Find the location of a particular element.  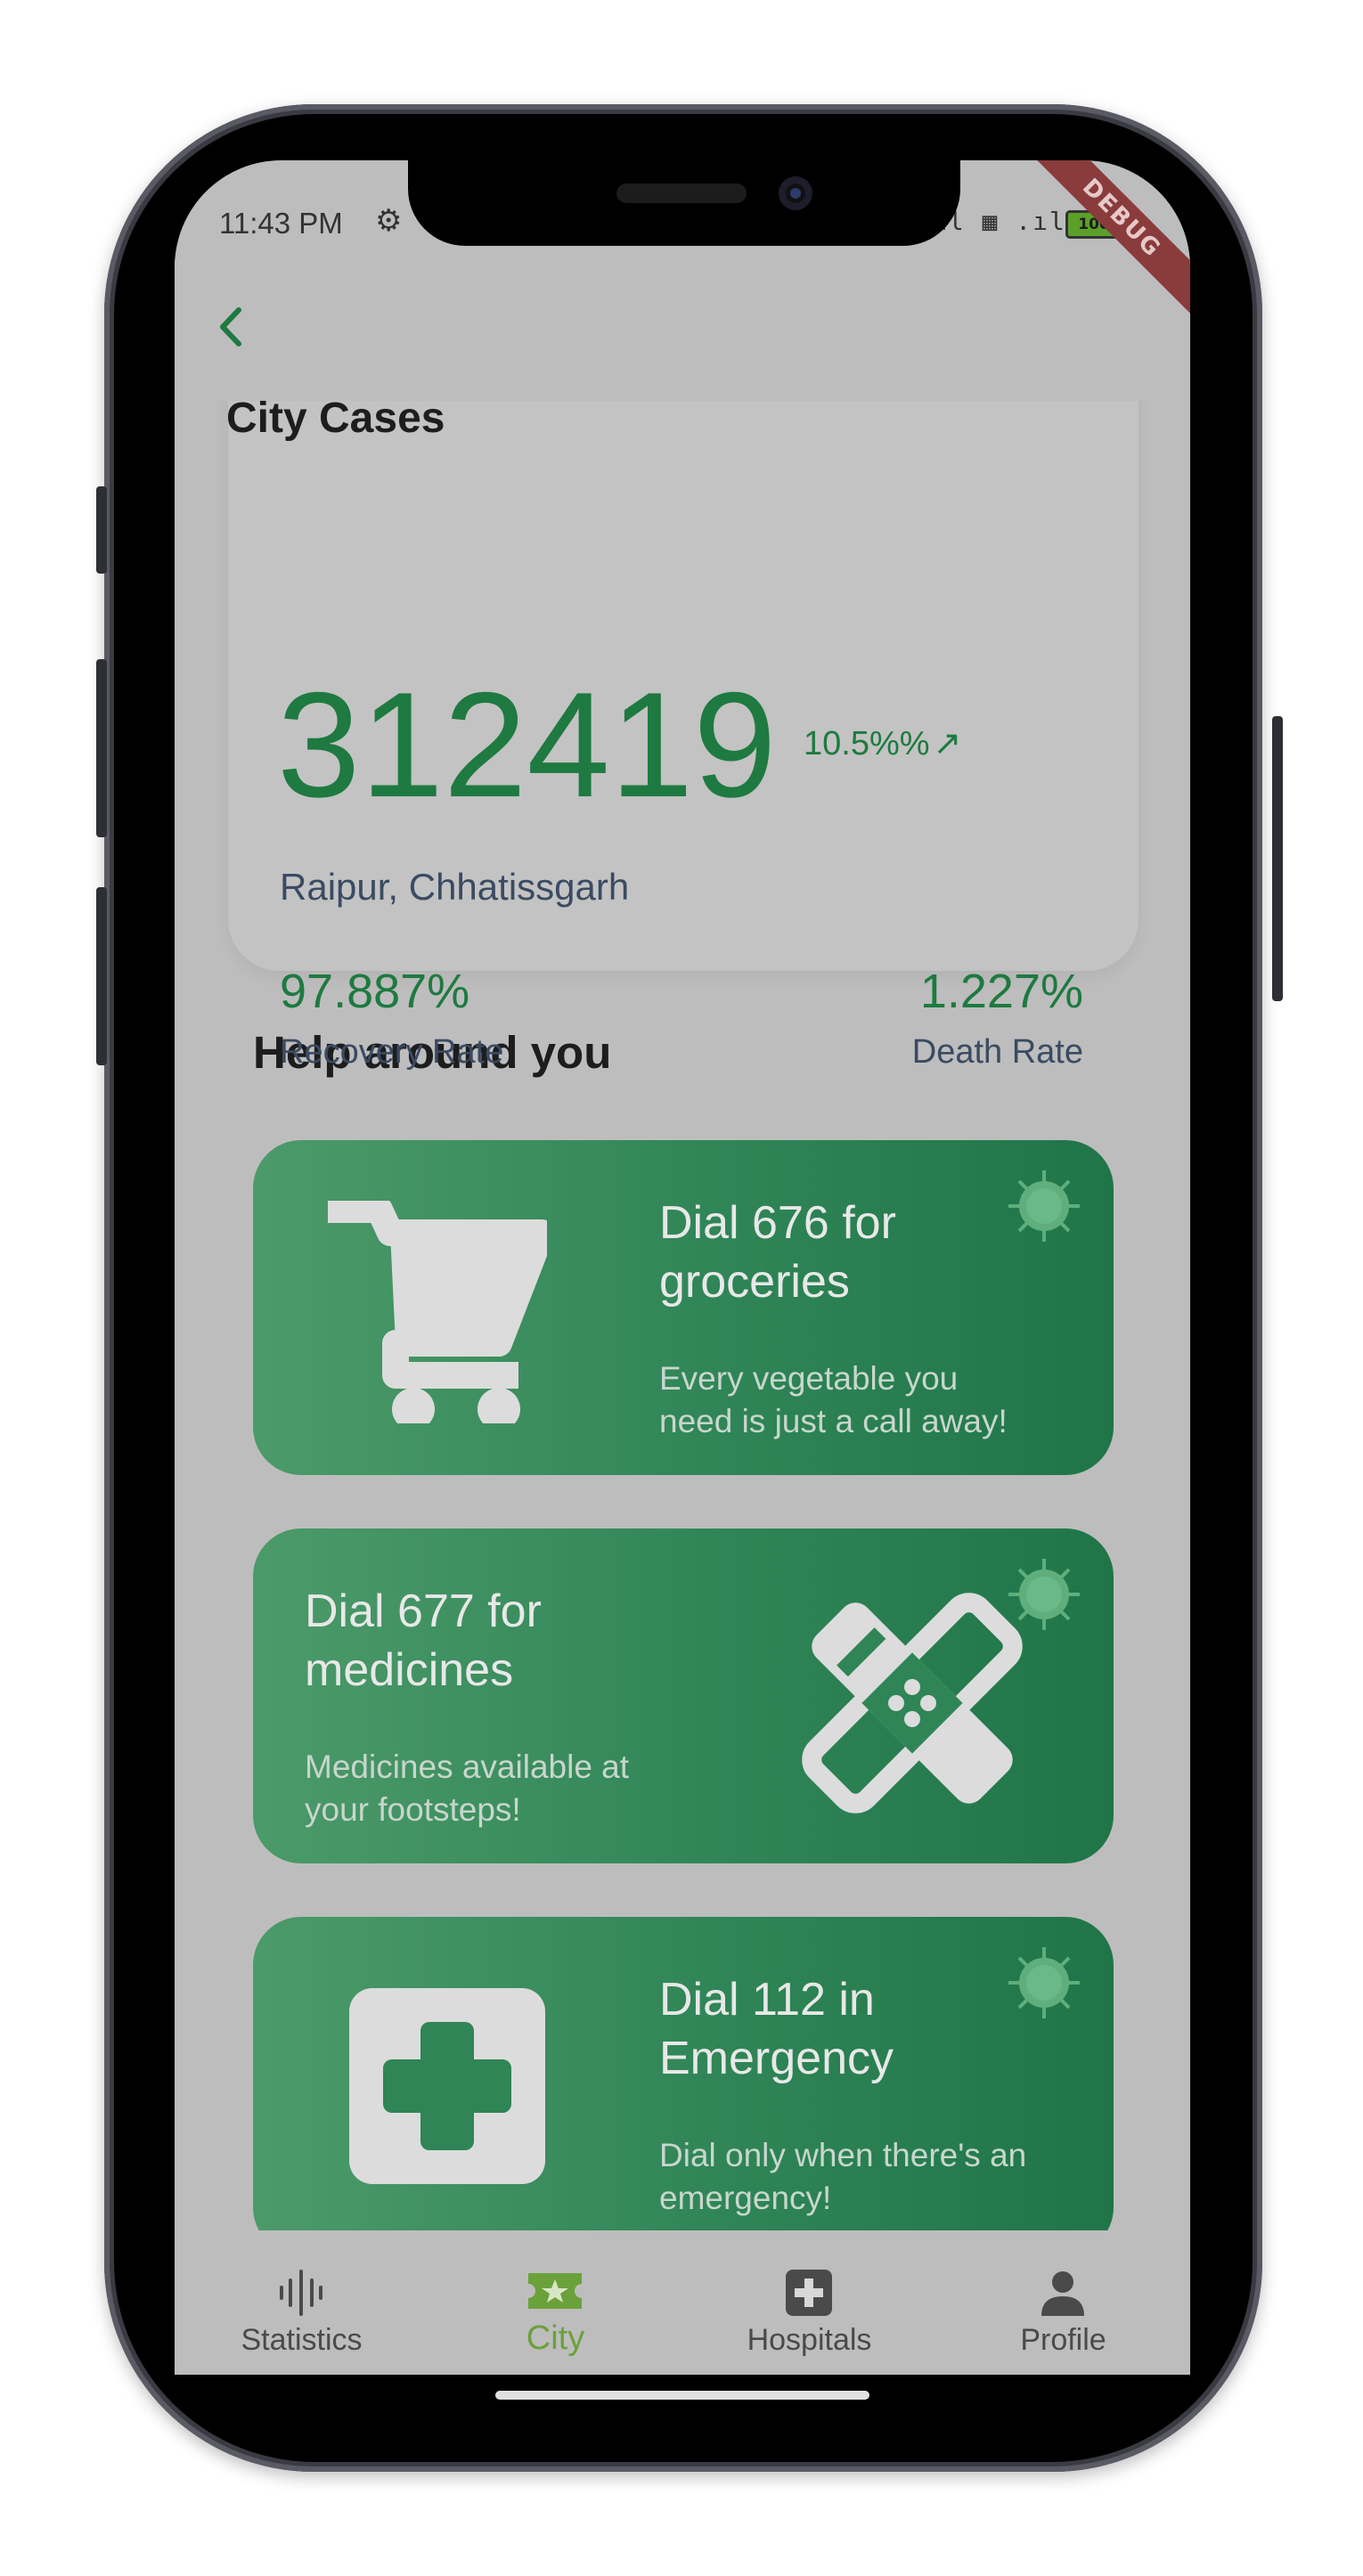

nav-item-statistics: Statistics is located at coordinates (301, 2302).